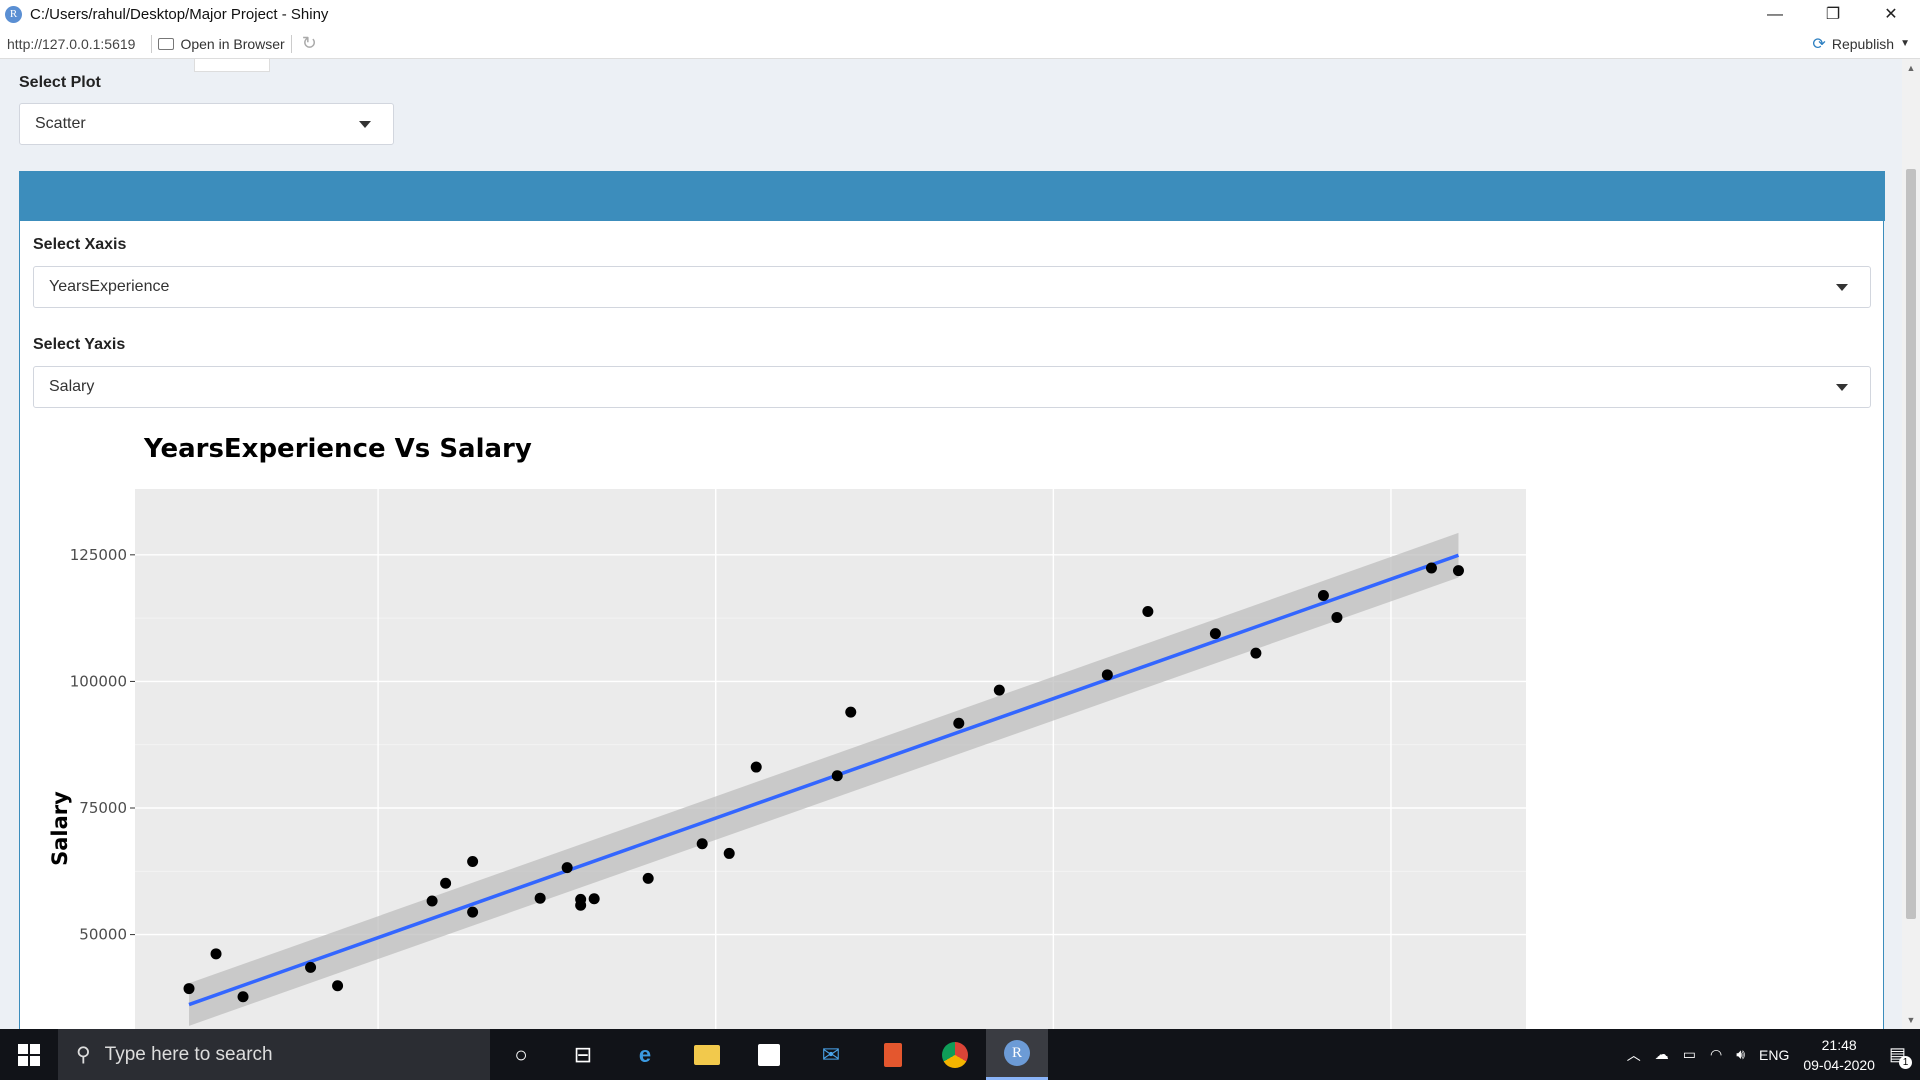  What do you see at coordinates (1634, 1055) in the screenshot?
I see `chevron-up-icon: ︿` at bounding box center [1634, 1055].